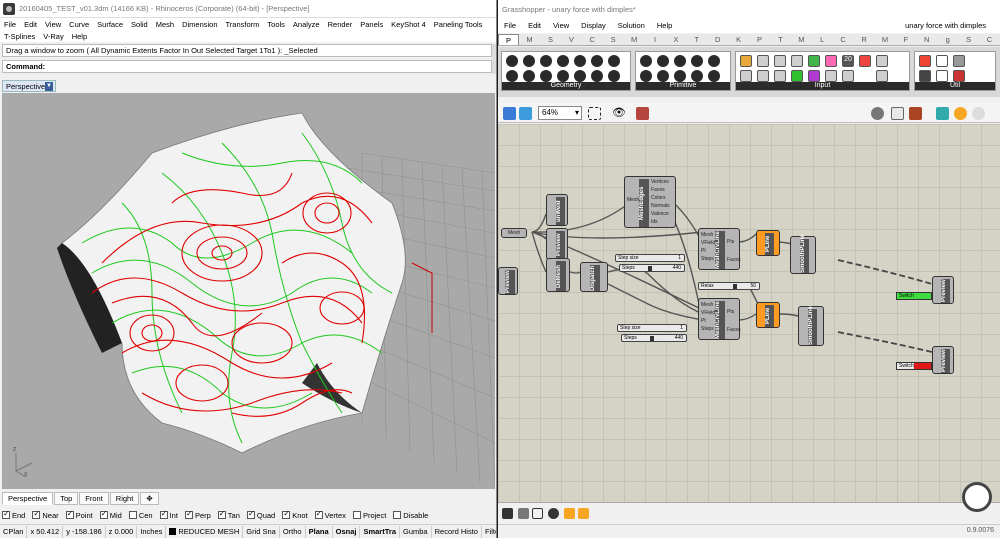 This screenshot has width=1000, height=538. What do you see at coordinates (529, 76) in the screenshot?
I see `param-plane-icon` at bounding box center [529, 76].